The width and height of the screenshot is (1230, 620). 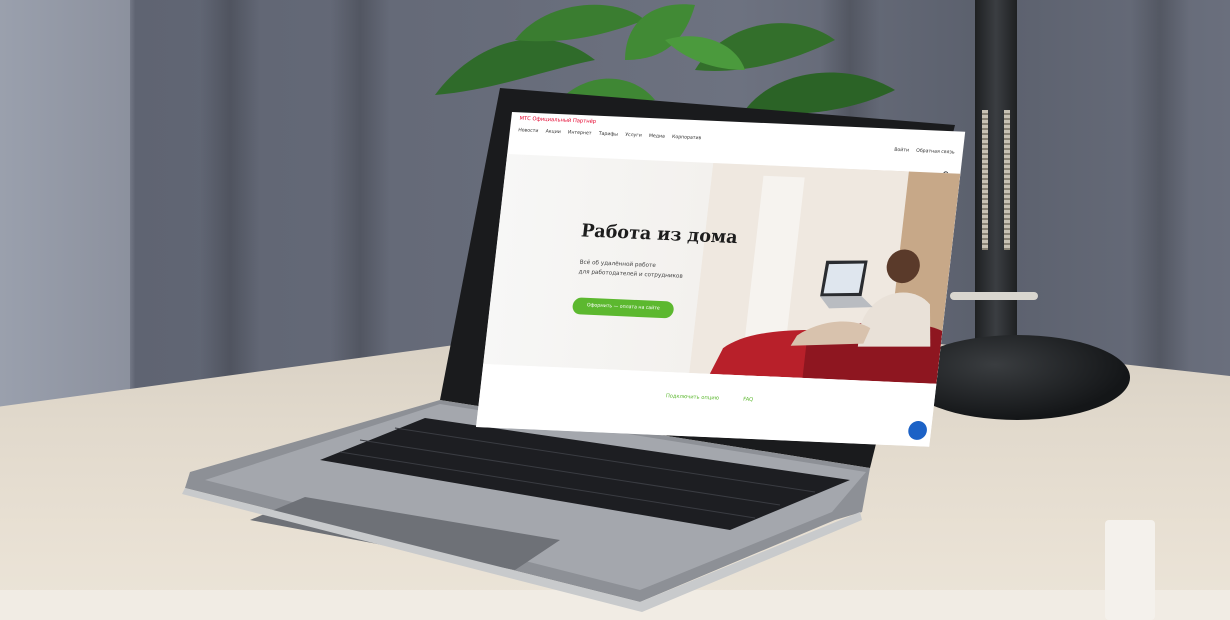 What do you see at coordinates (553, 132) in the screenshot?
I see `nav-item-promo: Акции` at bounding box center [553, 132].